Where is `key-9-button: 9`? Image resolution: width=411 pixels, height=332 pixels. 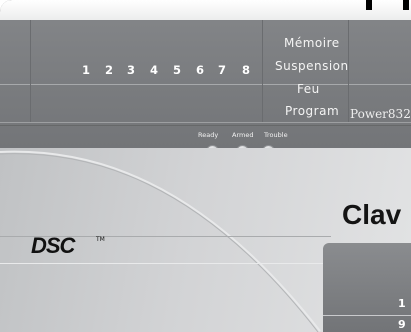
key-9-button: 9 is located at coordinates (402, 324).